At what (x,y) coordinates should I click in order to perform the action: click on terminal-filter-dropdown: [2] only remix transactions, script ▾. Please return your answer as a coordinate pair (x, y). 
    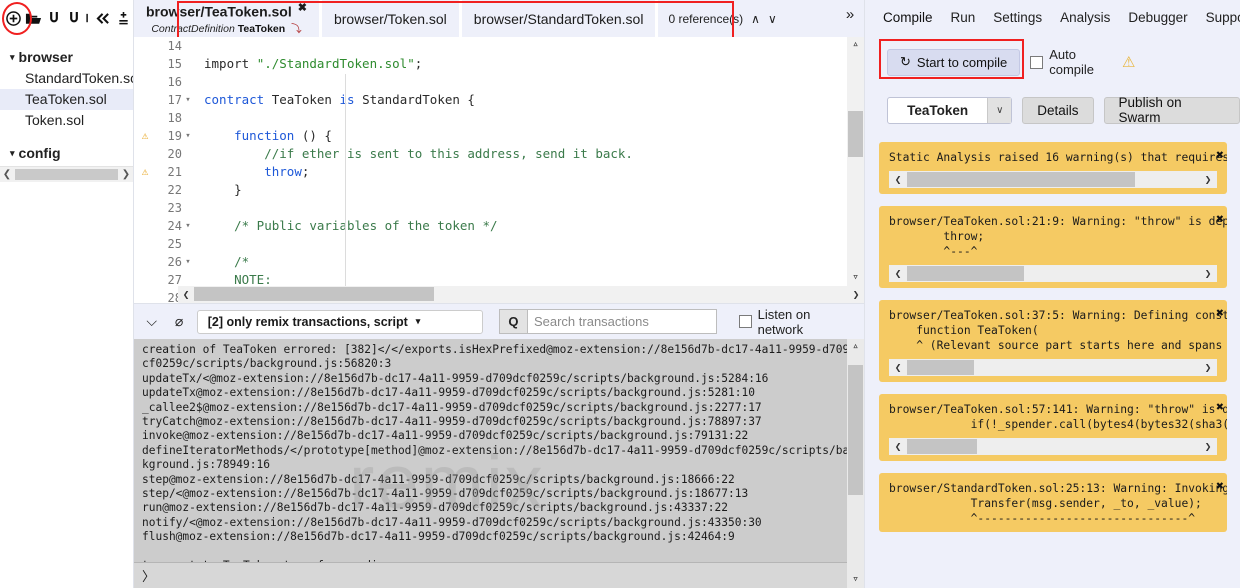
    Looking at the image, I should click on (339, 321).